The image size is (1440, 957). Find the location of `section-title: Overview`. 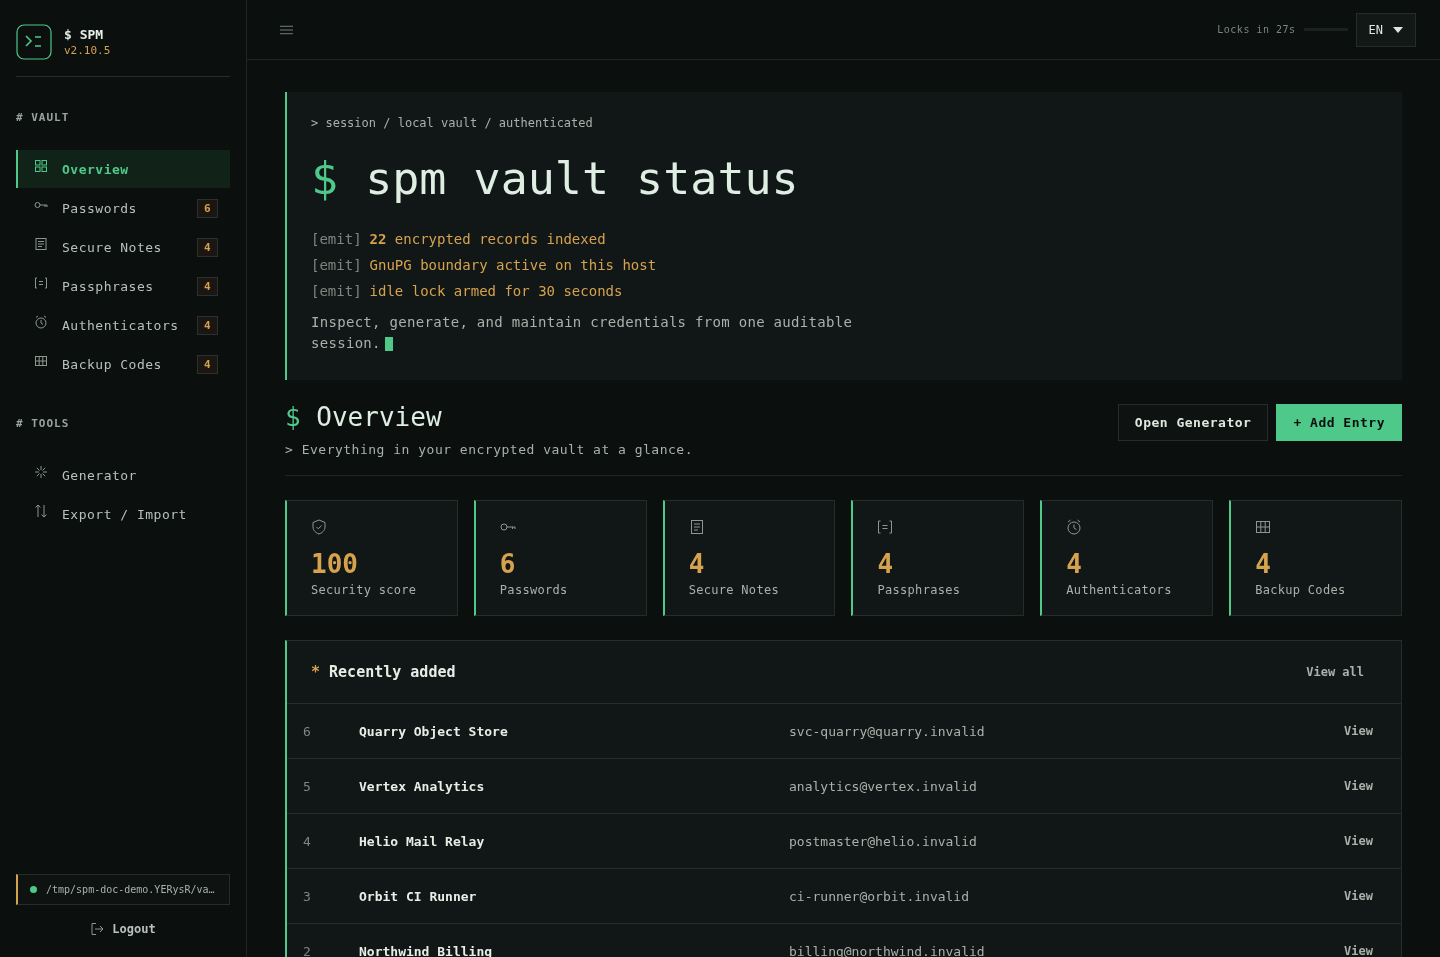

section-title: Overview is located at coordinates (379, 417).